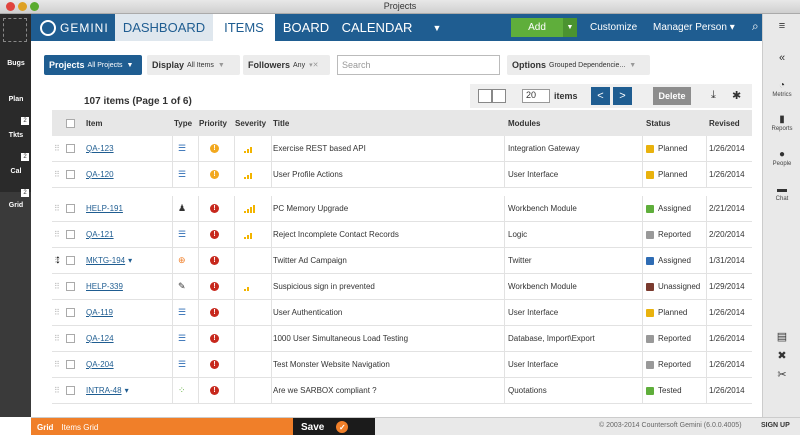 The height and width of the screenshot is (435, 800). What do you see at coordinates (781, 355) in the screenshot?
I see `close-icon: ✖` at bounding box center [781, 355].